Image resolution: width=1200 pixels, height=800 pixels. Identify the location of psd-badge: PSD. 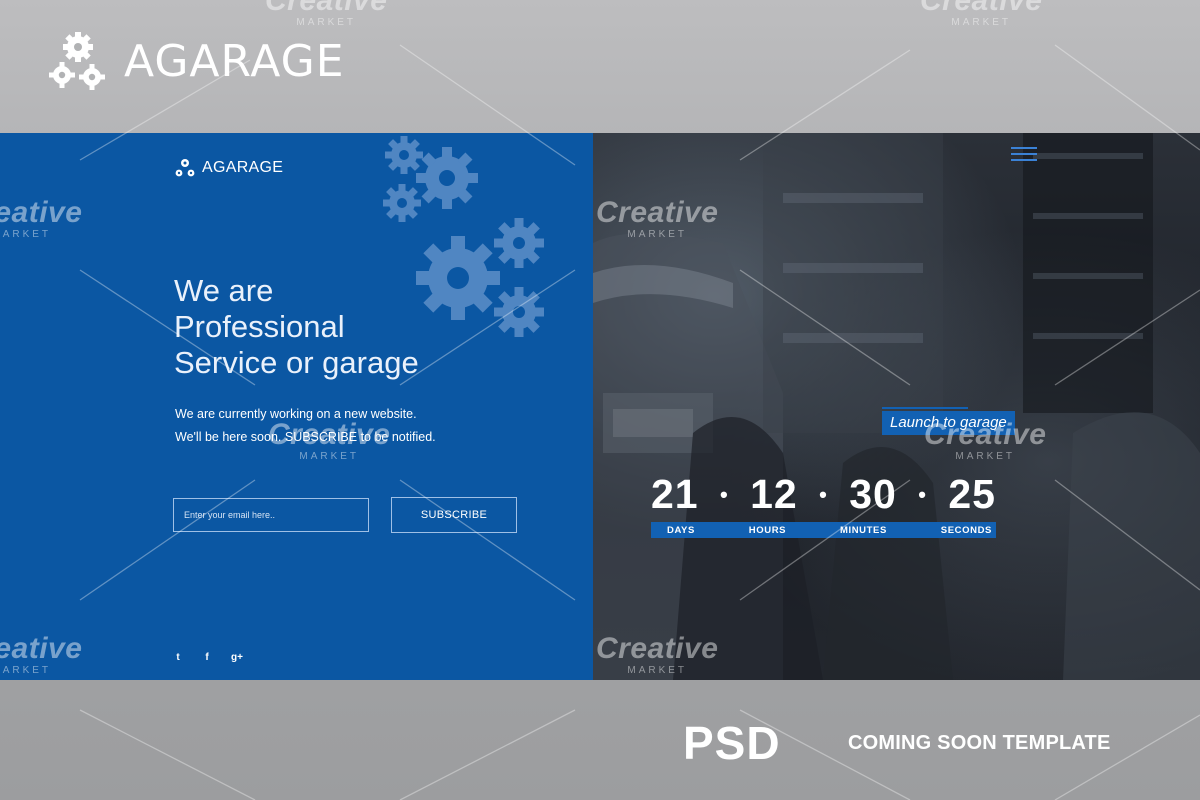
(732, 743).